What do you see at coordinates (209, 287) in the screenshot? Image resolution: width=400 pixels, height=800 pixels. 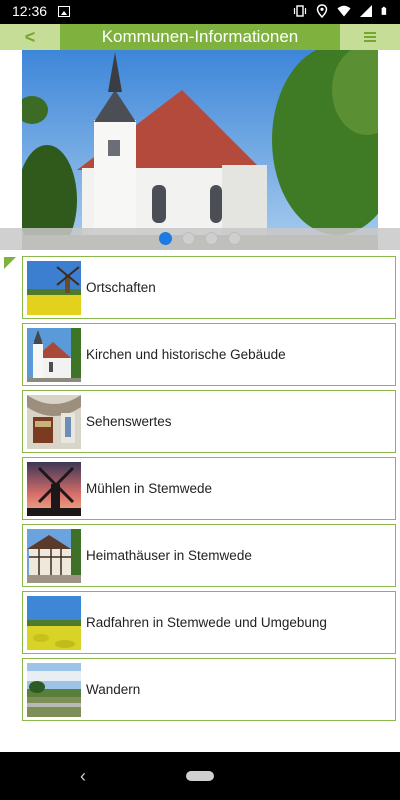 I see `list-item: Ortschaften` at bounding box center [209, 287].